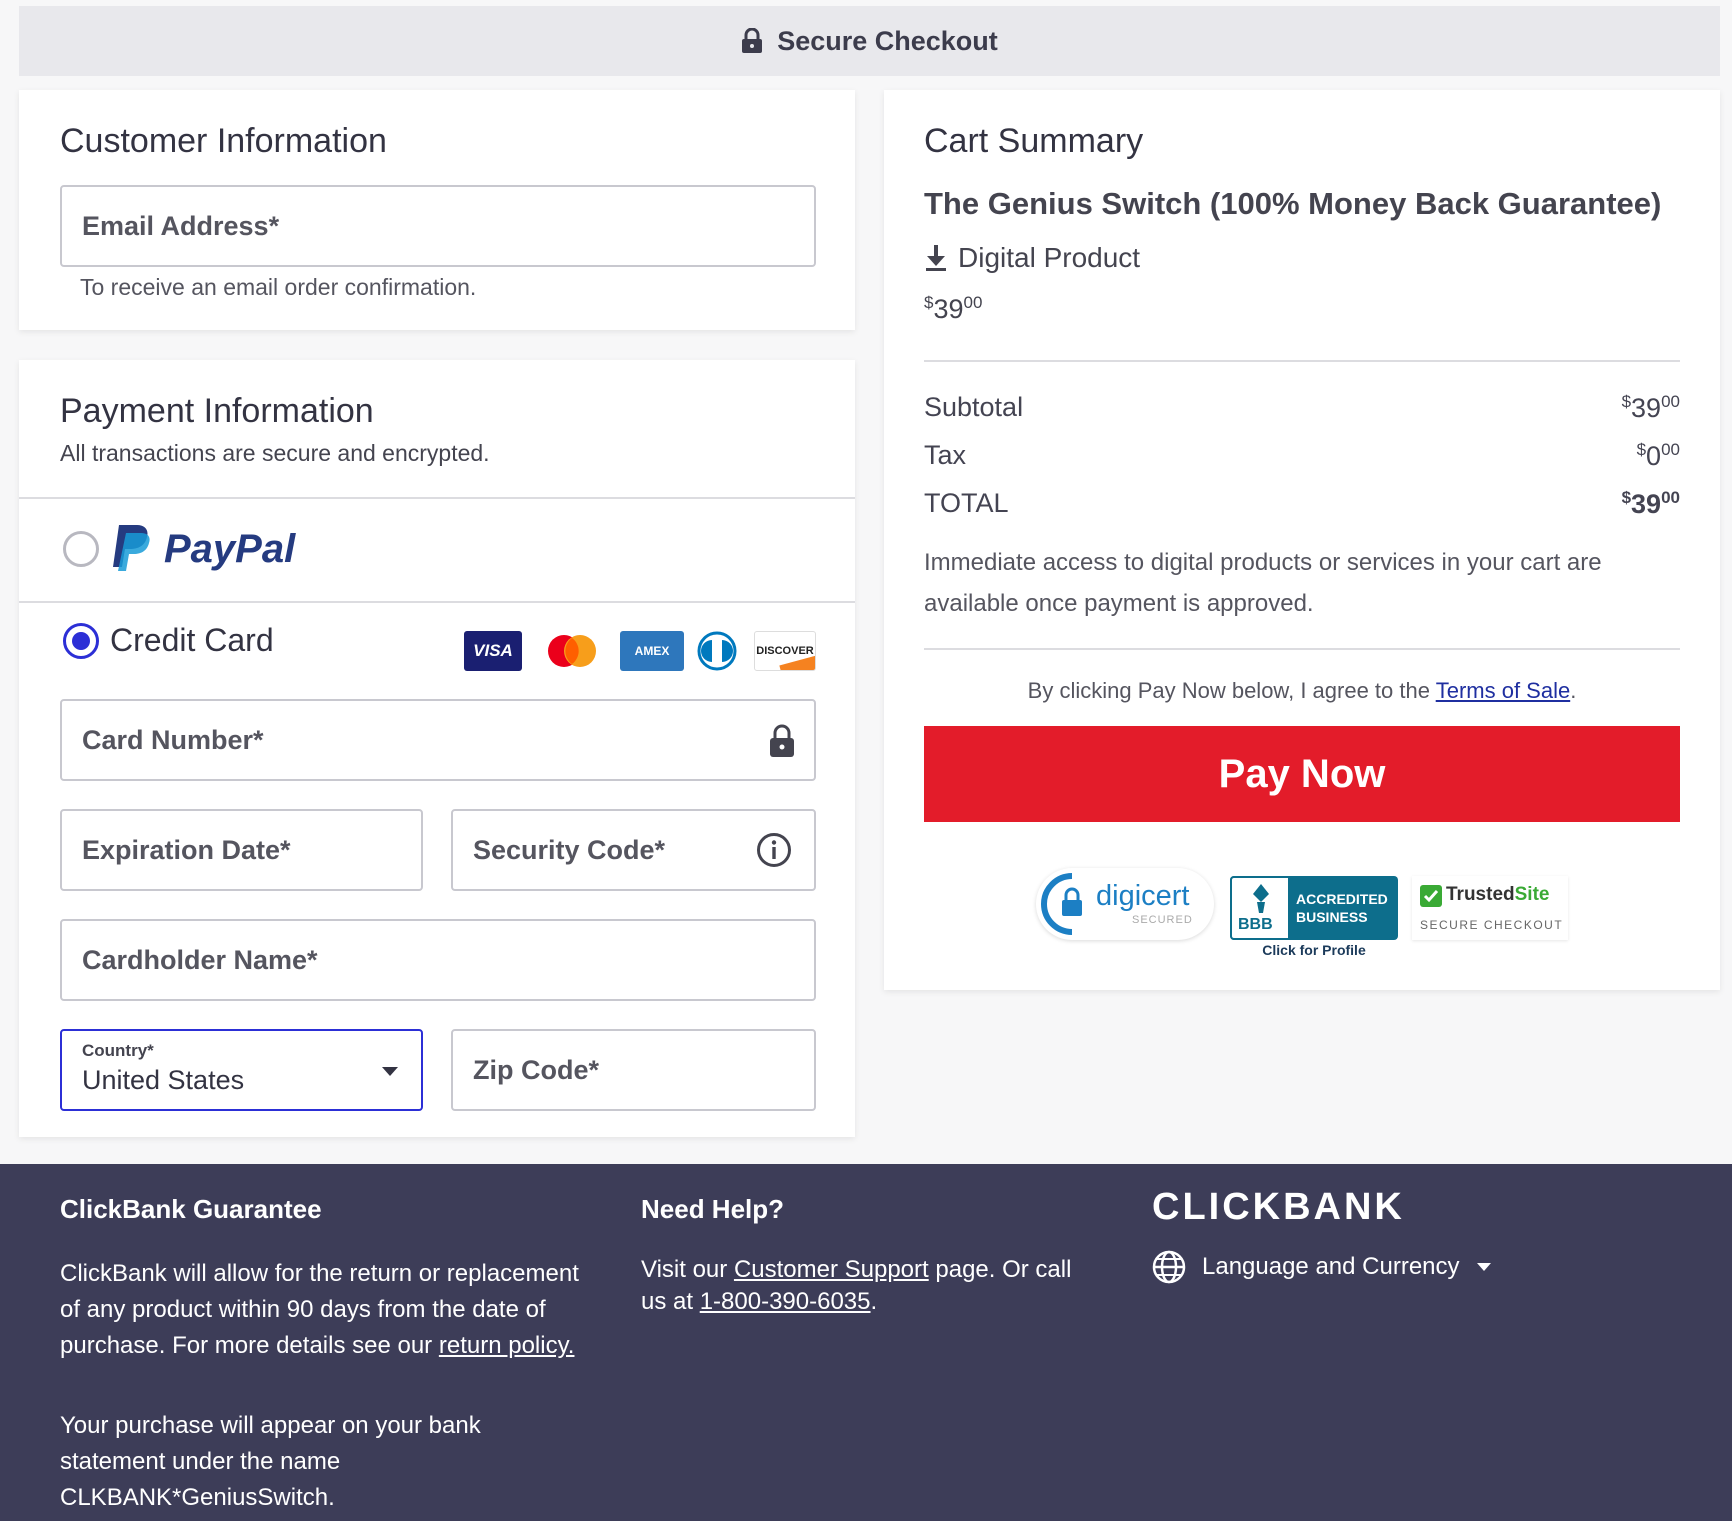  I want to click on pay-now-button: Pay Now, so click(1302, 774).